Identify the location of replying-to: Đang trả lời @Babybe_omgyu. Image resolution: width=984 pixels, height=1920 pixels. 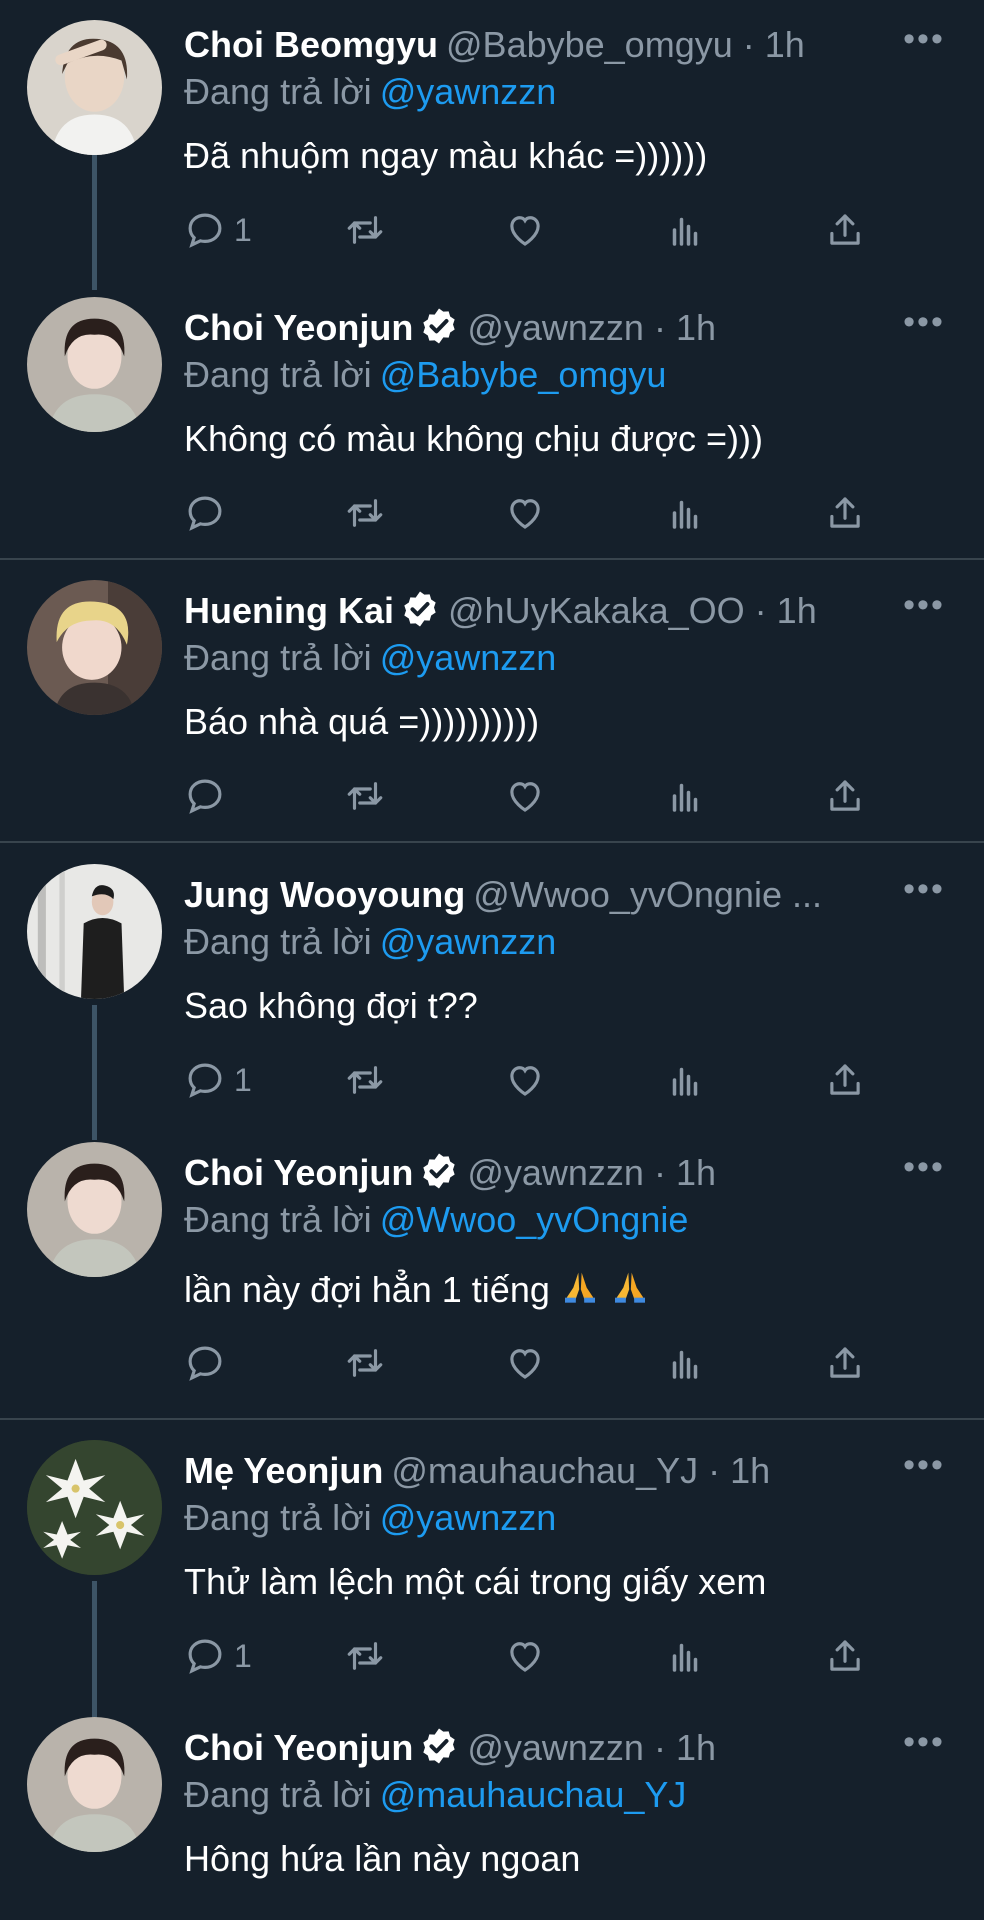
(425, 375).